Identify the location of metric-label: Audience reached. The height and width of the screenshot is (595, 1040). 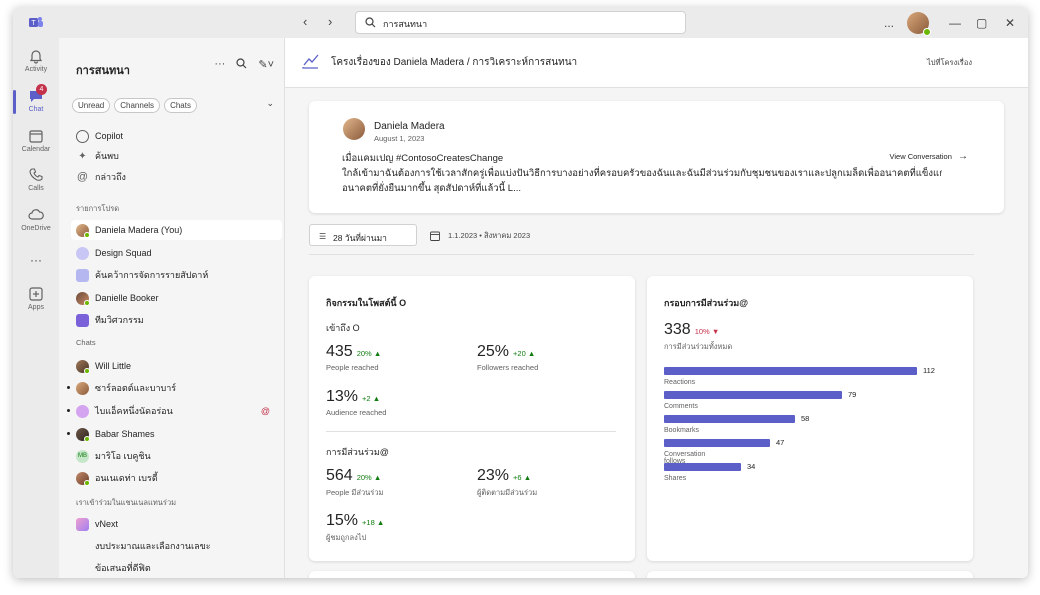
(356, 412).